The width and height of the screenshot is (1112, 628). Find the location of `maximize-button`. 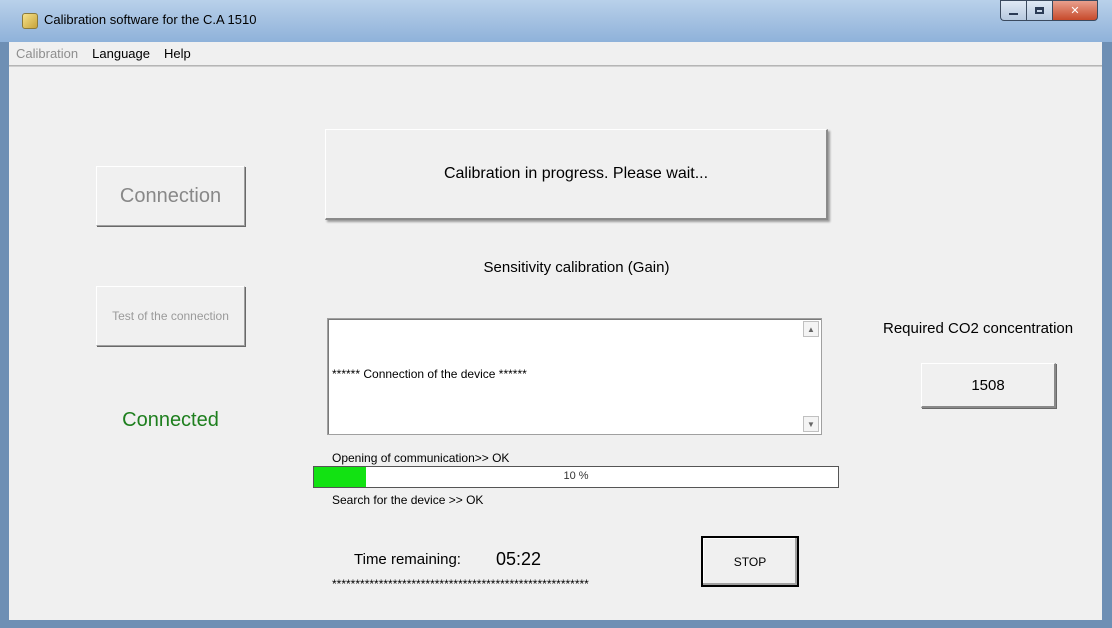

maximize-button is located at coordinates (1039, 10).